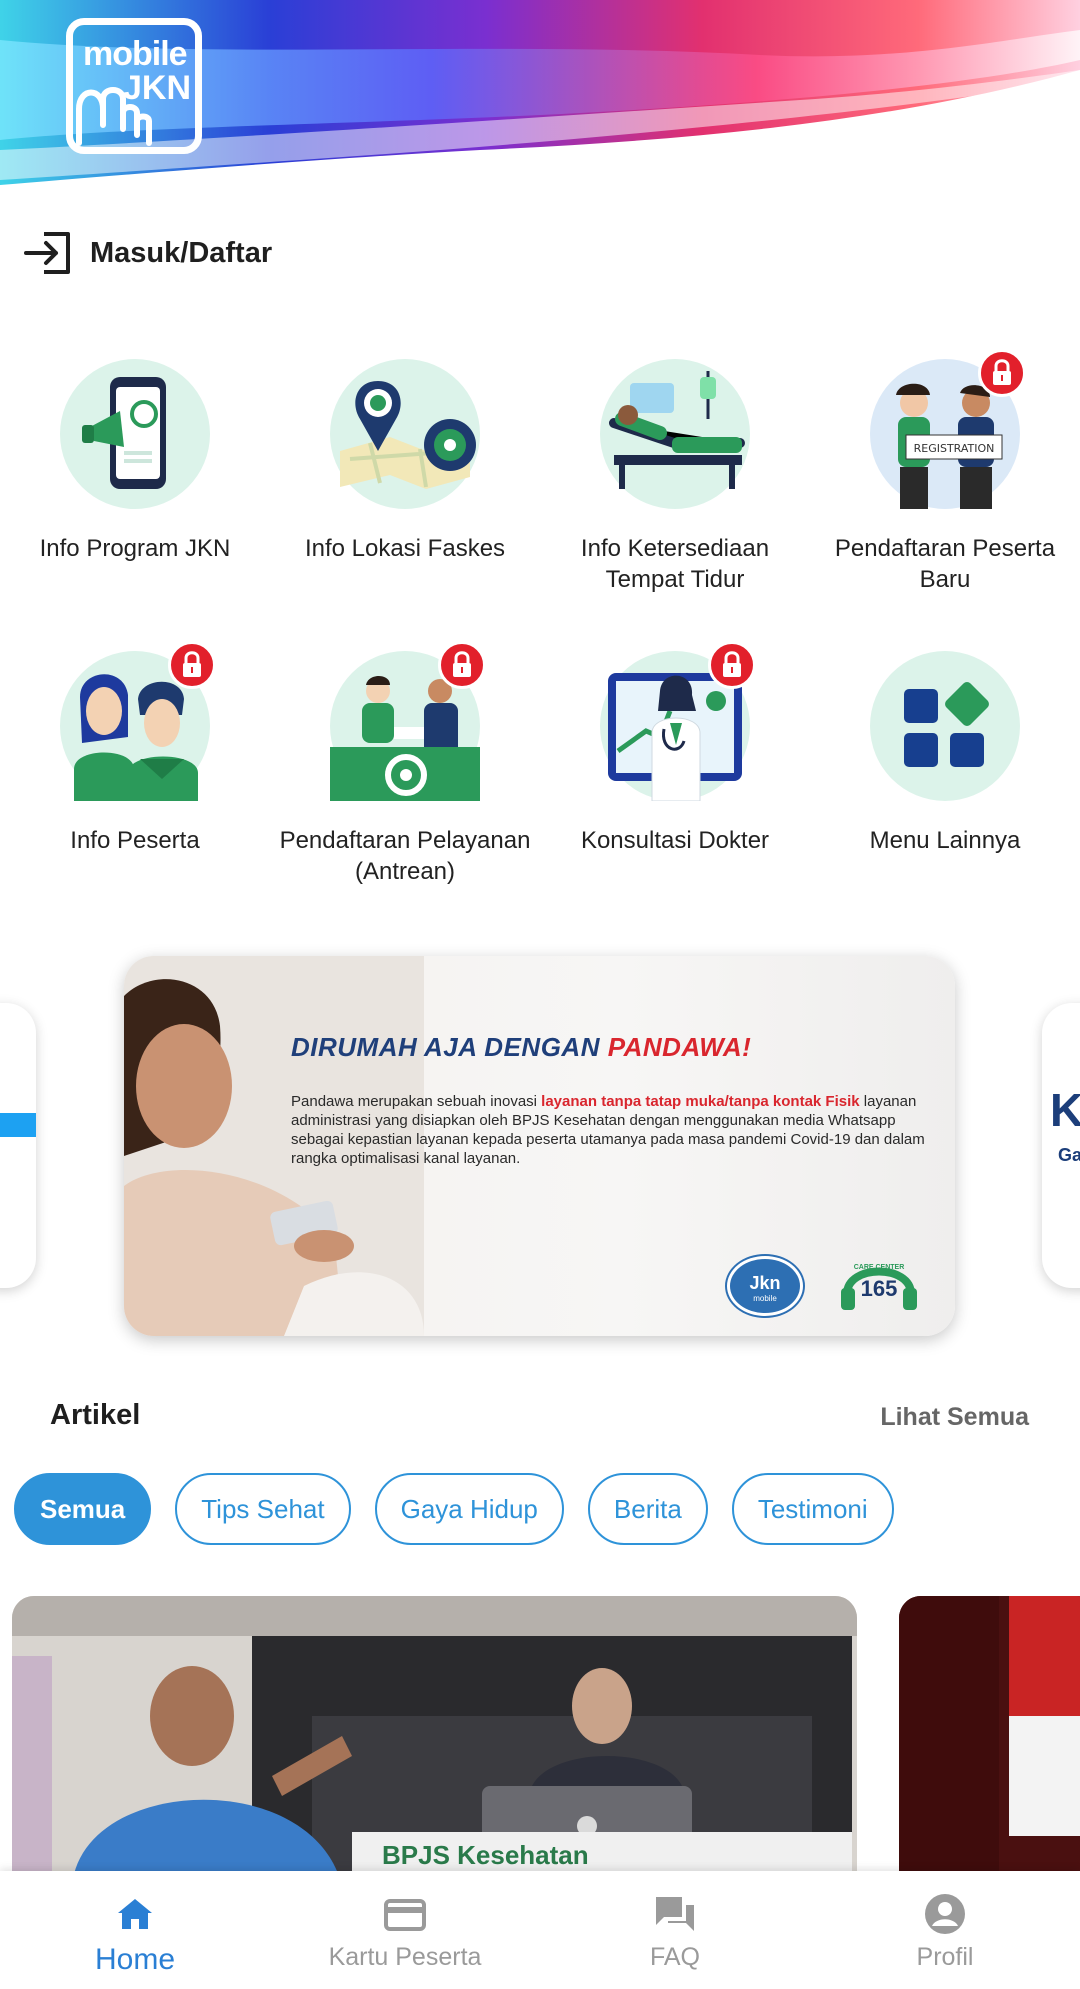  What do you see at coordinates (135, 548) in the screenshot?
I see `menu-label: Info Program JKN` at bounding box center [135, 548].